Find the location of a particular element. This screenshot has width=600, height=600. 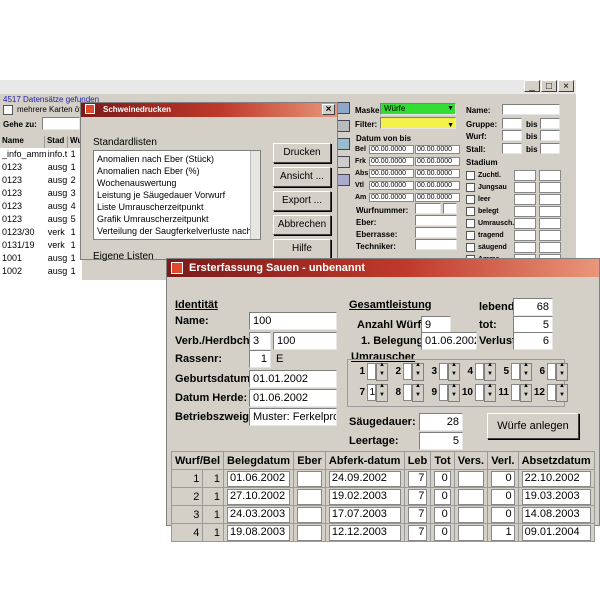

standardliste-item: Grafik Umrauscherzeitpunkt is located at coordinates (177, 219).